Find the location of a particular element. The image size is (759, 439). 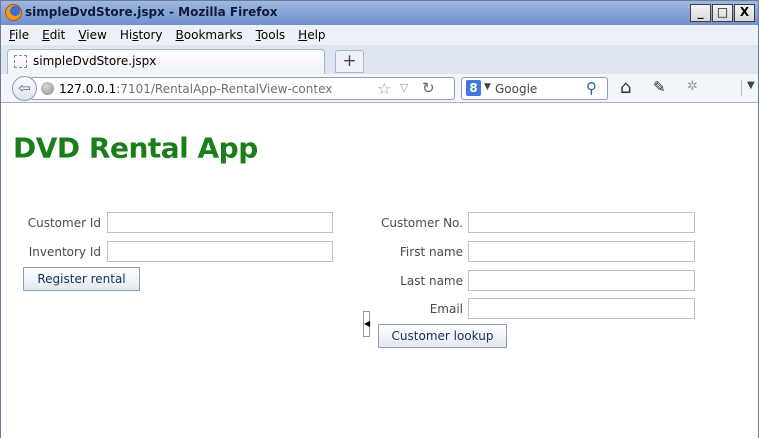

star-icon: ☆ is located at coordinates (384, 88).